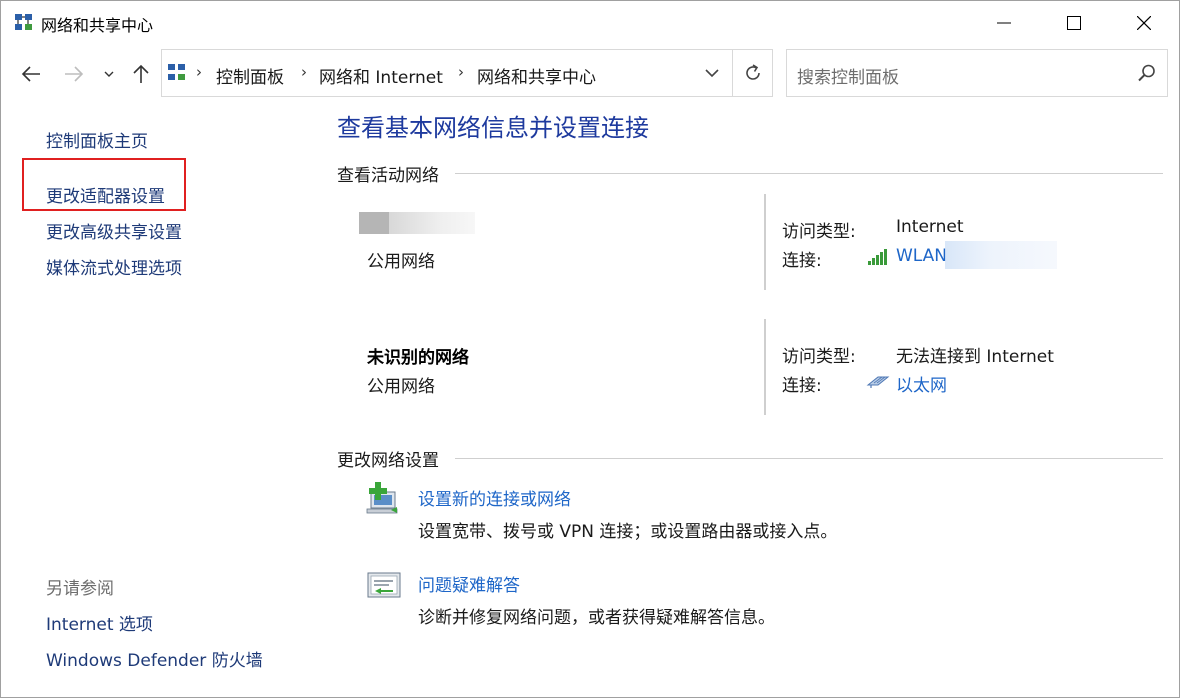  I want to click on refresh-button, so click(752, 73).